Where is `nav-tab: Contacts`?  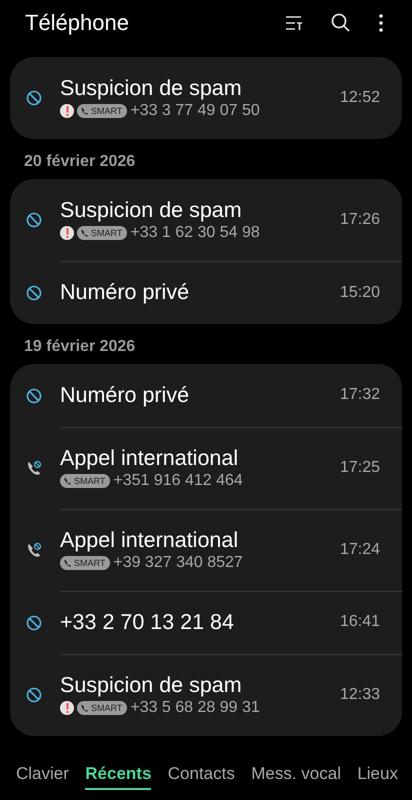
nav-tab: Contacts is located at coordinates (201, 774).